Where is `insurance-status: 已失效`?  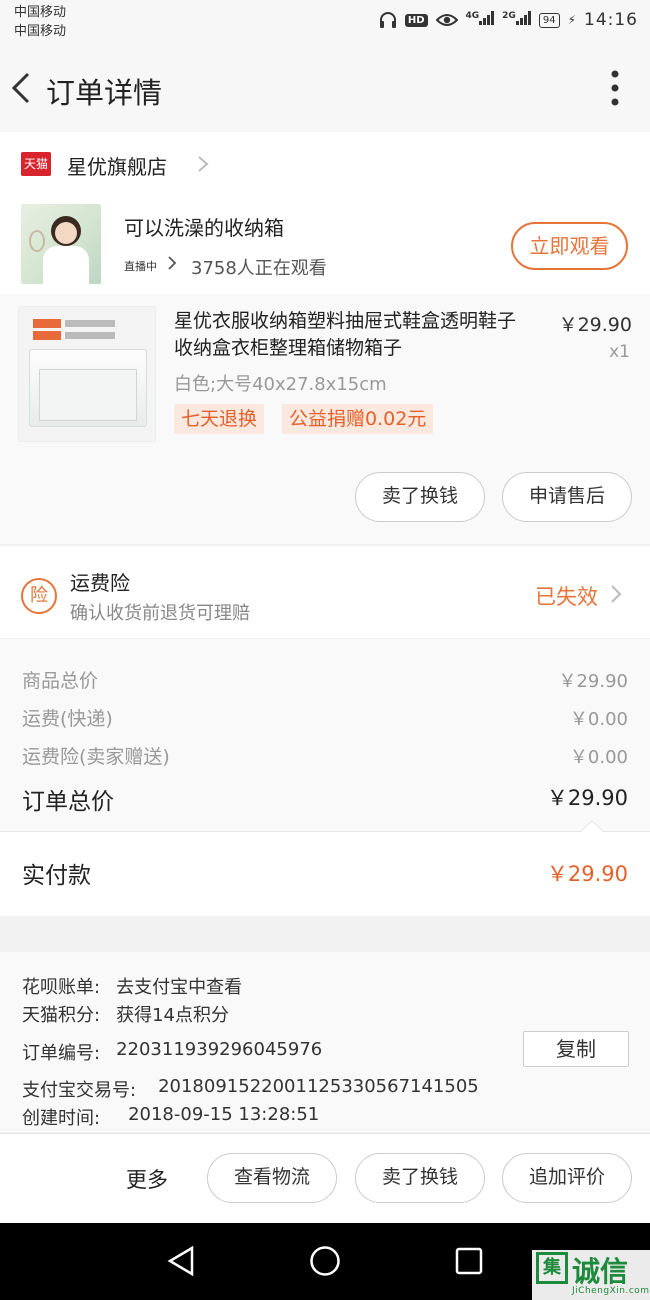
insurance-status: 已失效 is located at coordinates (566, 596).